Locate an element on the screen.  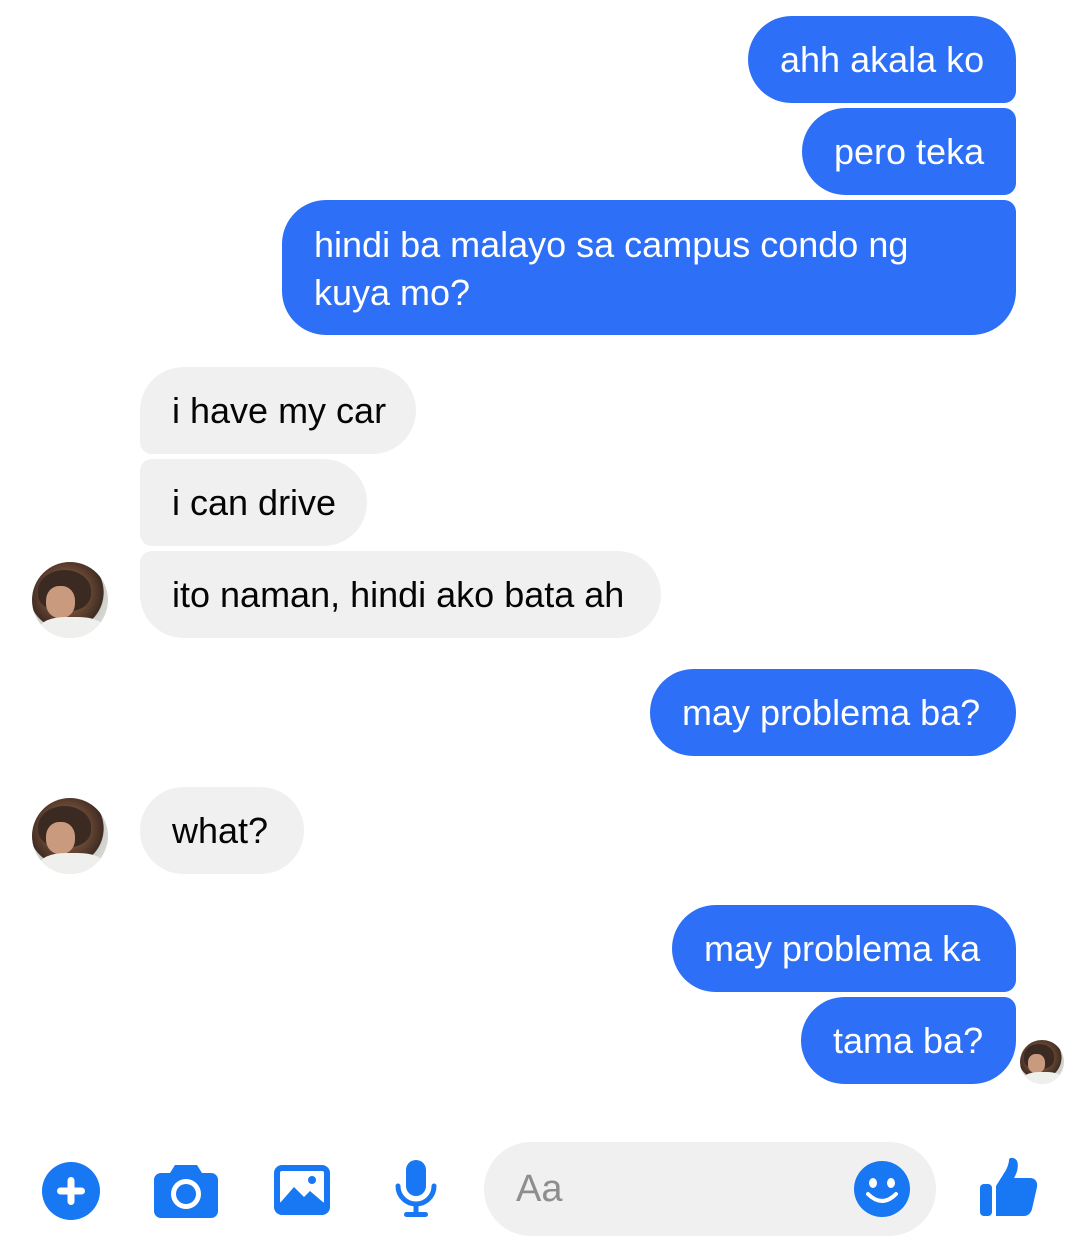
message-text: may problema ba? is located at coordinates (831, 712).